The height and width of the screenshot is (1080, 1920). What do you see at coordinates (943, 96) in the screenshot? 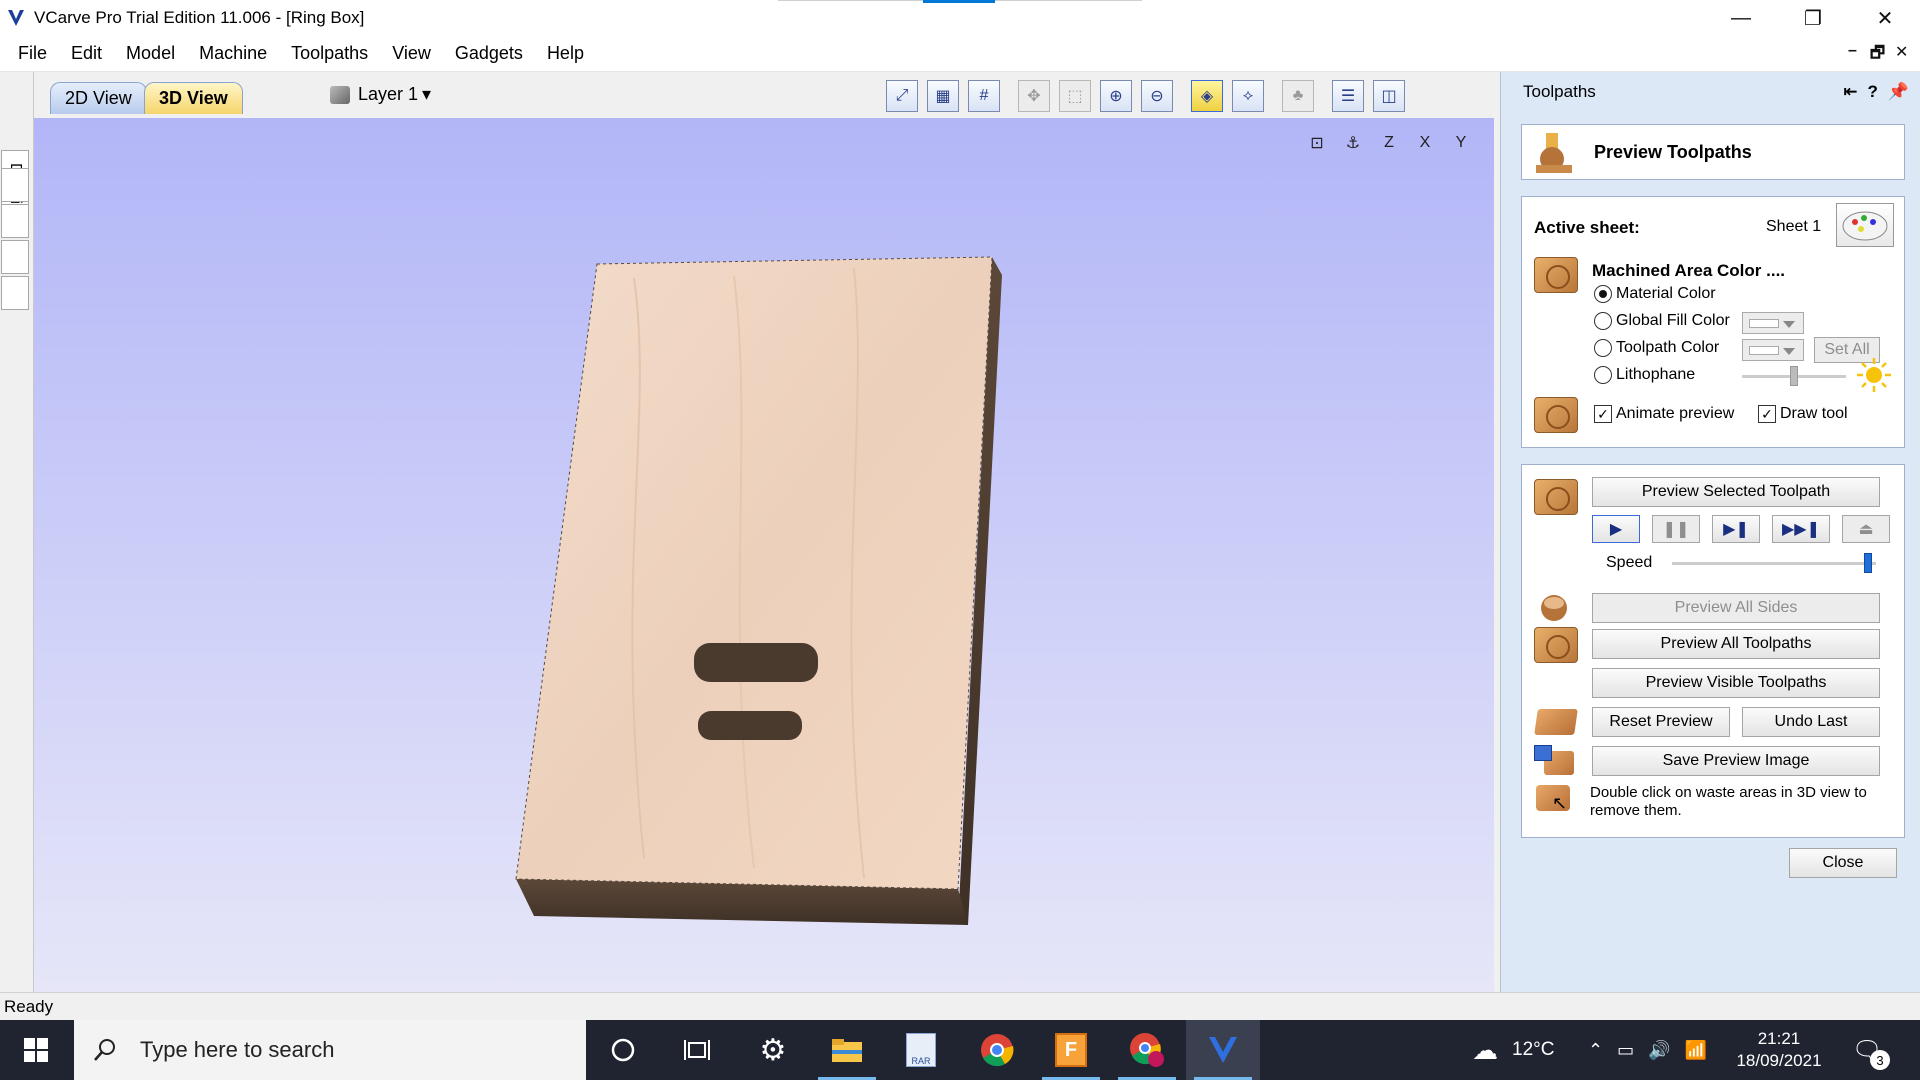
I see `grid-view-icon: ▦` at bounding box center [943, 96].